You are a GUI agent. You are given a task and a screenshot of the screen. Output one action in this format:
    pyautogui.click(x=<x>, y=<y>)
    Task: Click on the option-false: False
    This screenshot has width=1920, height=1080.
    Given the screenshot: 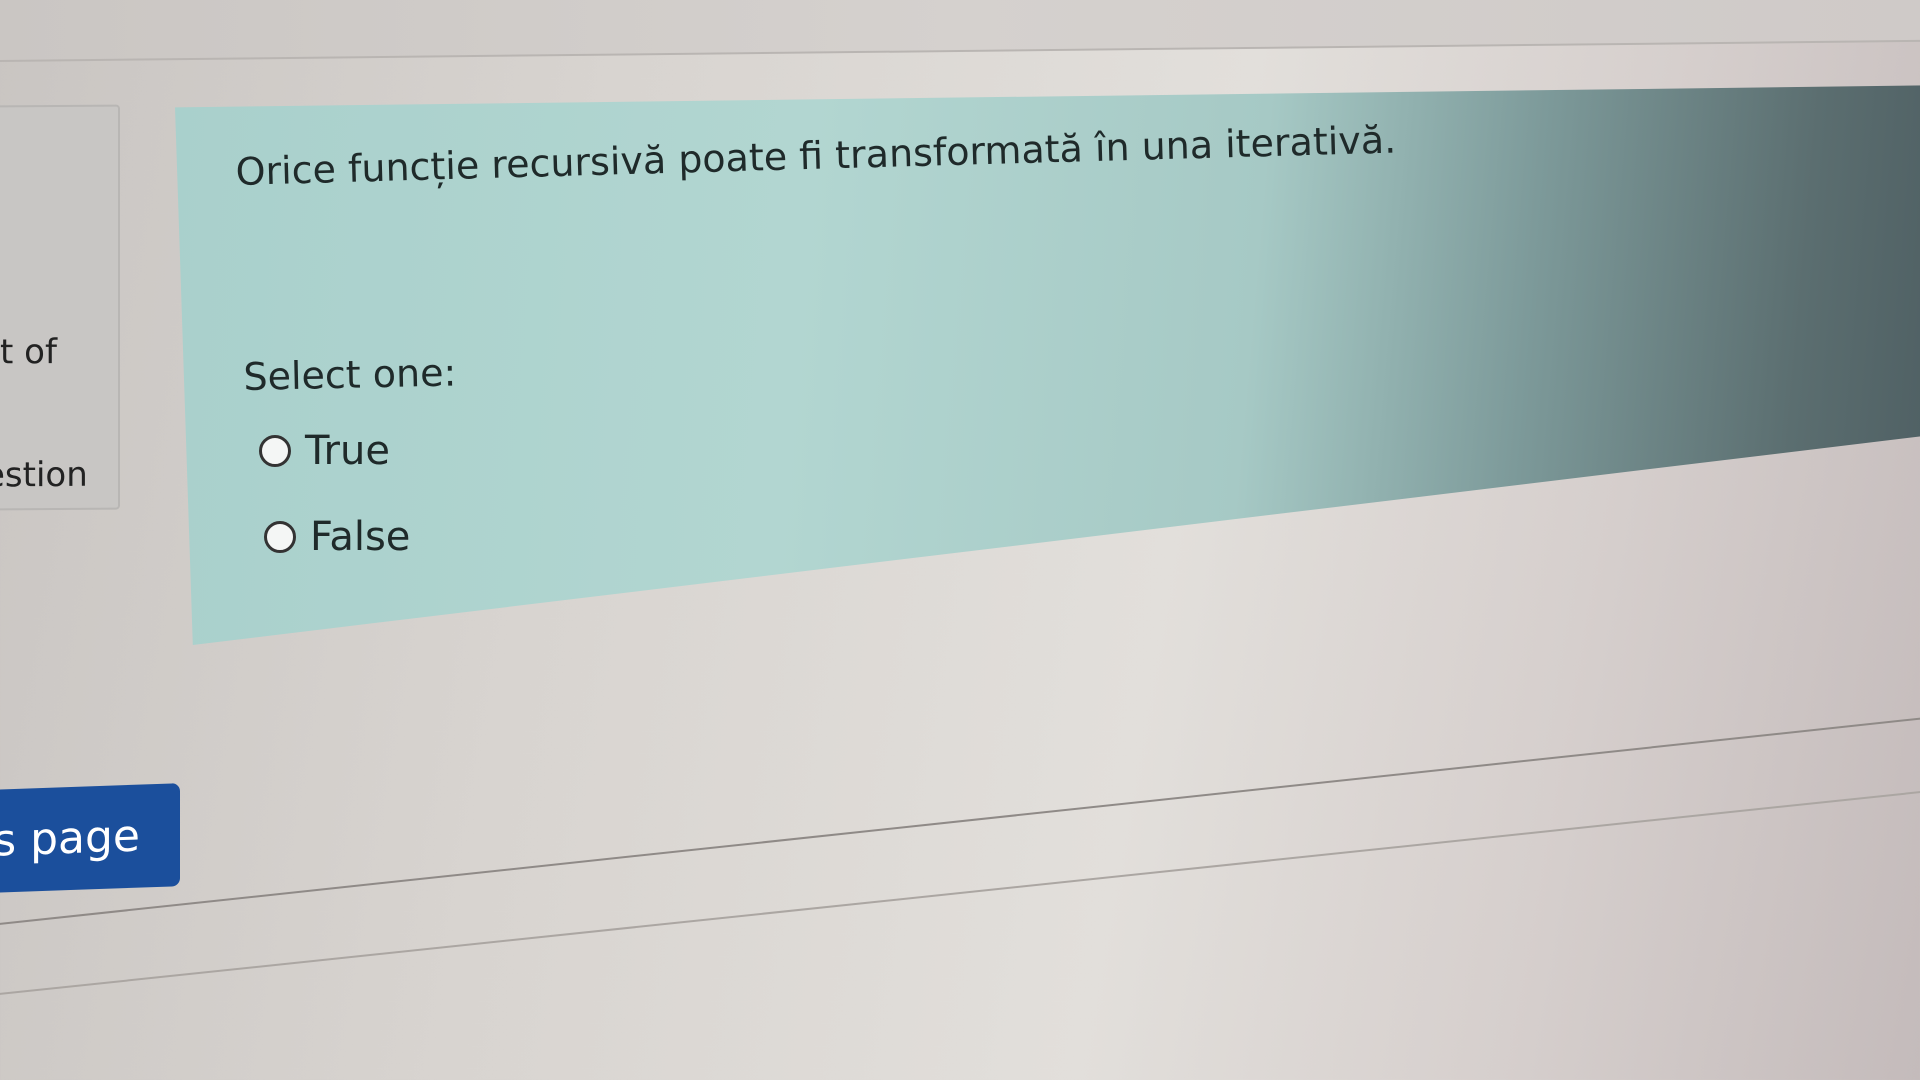 What is the action you would take?
    pyautogui.click(x=337, y=537)
    